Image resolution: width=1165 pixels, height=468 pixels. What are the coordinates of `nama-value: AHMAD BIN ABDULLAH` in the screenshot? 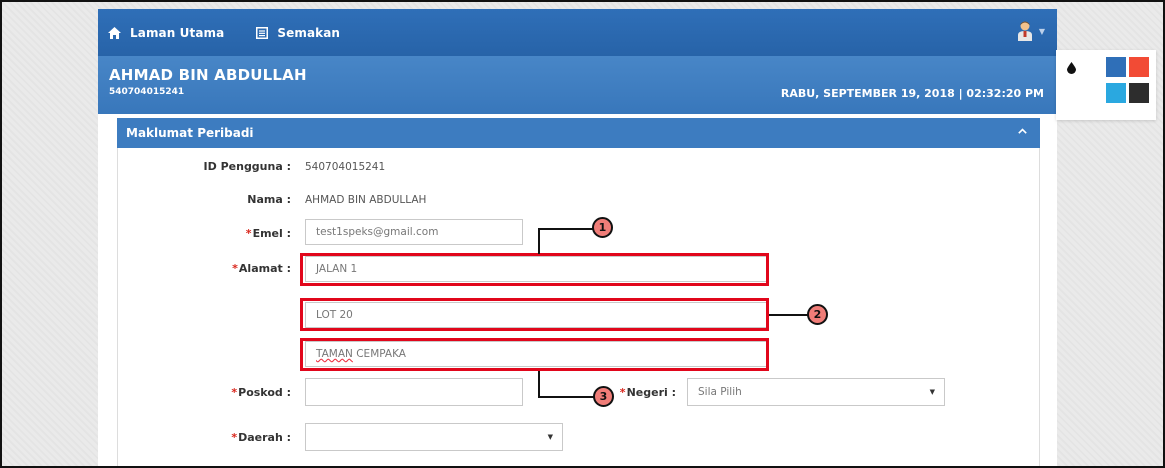 It's located at (366, 200).